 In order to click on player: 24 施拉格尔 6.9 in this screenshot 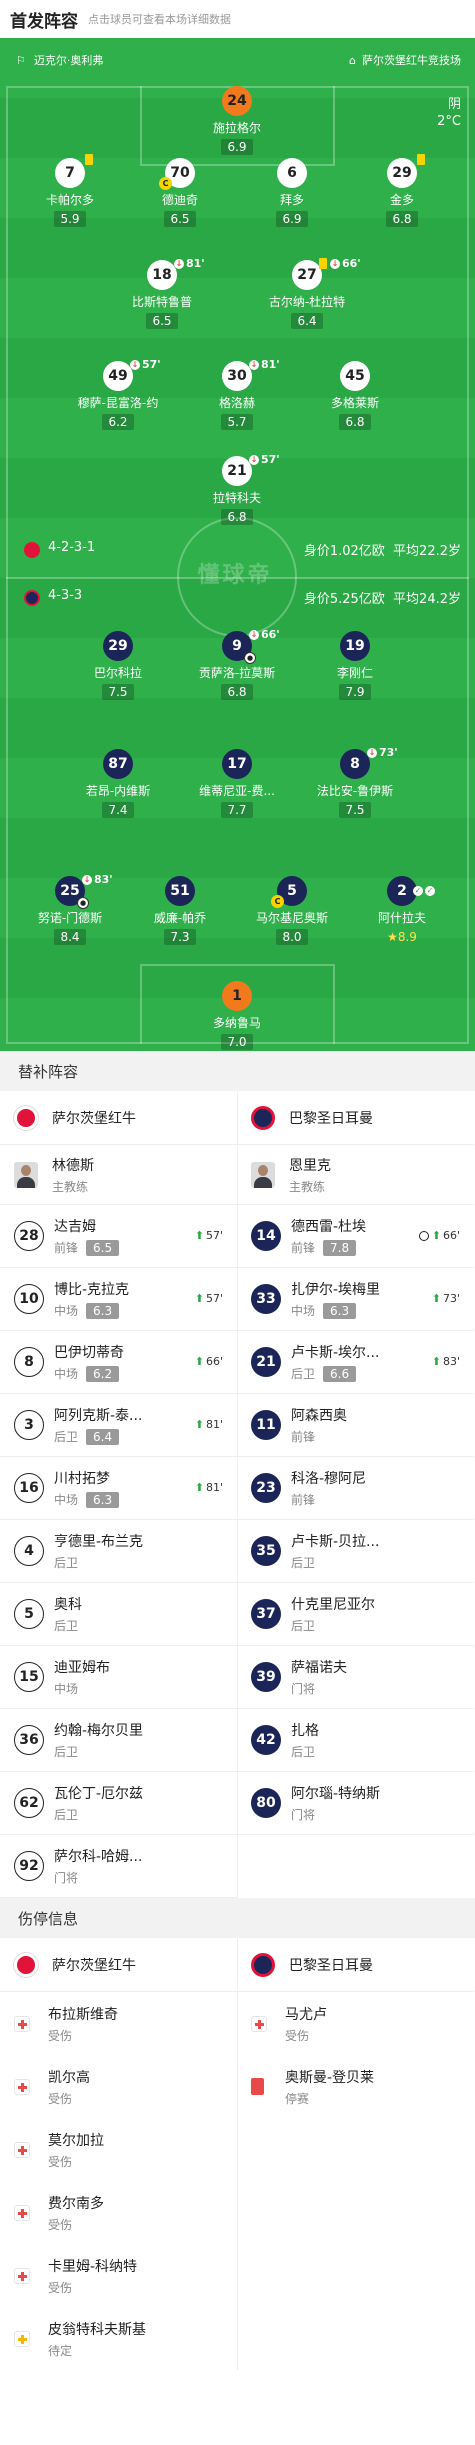, I will do `click(237, 120)`.